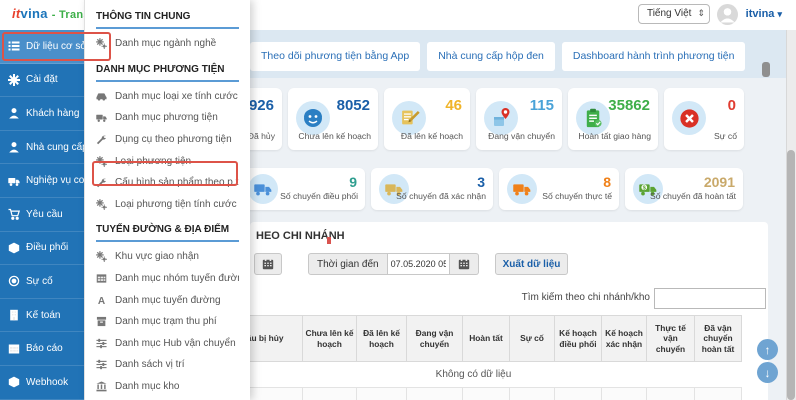 Image resolution: width=796 pixels, height=400 pixels. What do you see at coordinates (167, 387) in the screenshot?
I see `menu-item-danh-muc-kho: Danh mục kho` at bounding box center [167, 387].